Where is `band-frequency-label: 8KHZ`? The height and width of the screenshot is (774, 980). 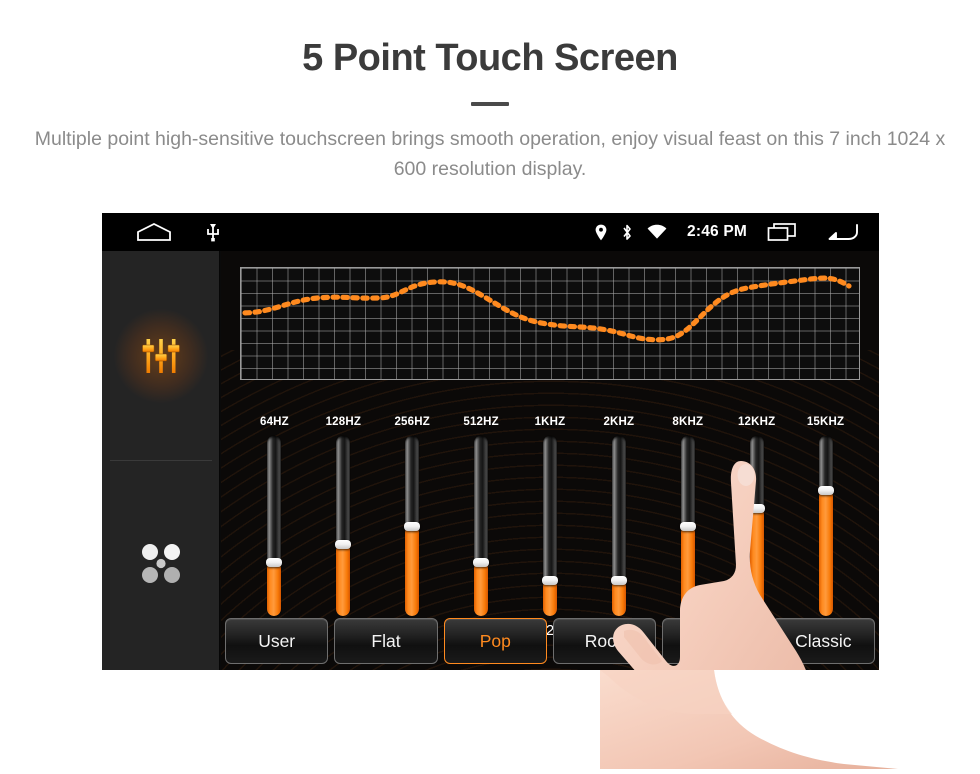
band-frequency-label: 8KHZ is located at coordinates (688, 422).